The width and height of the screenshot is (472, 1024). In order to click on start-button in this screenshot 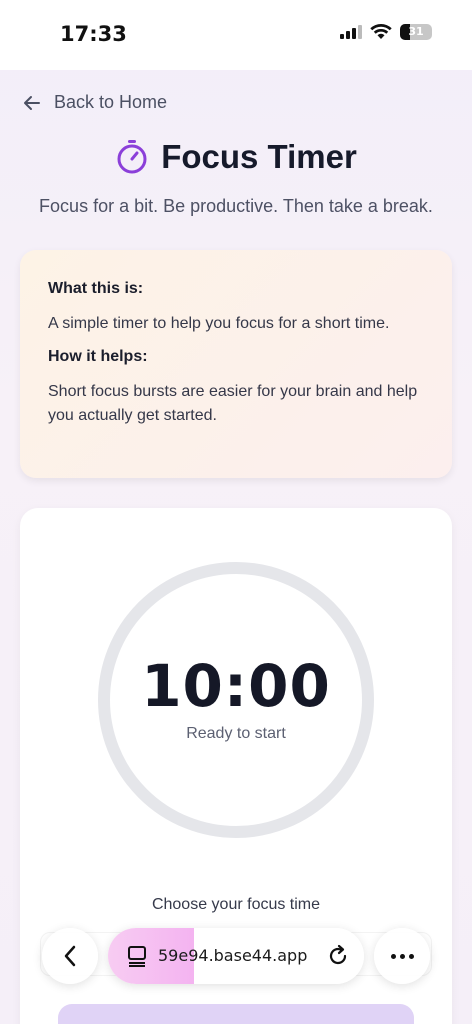, I will do `click(236, 1014)`.